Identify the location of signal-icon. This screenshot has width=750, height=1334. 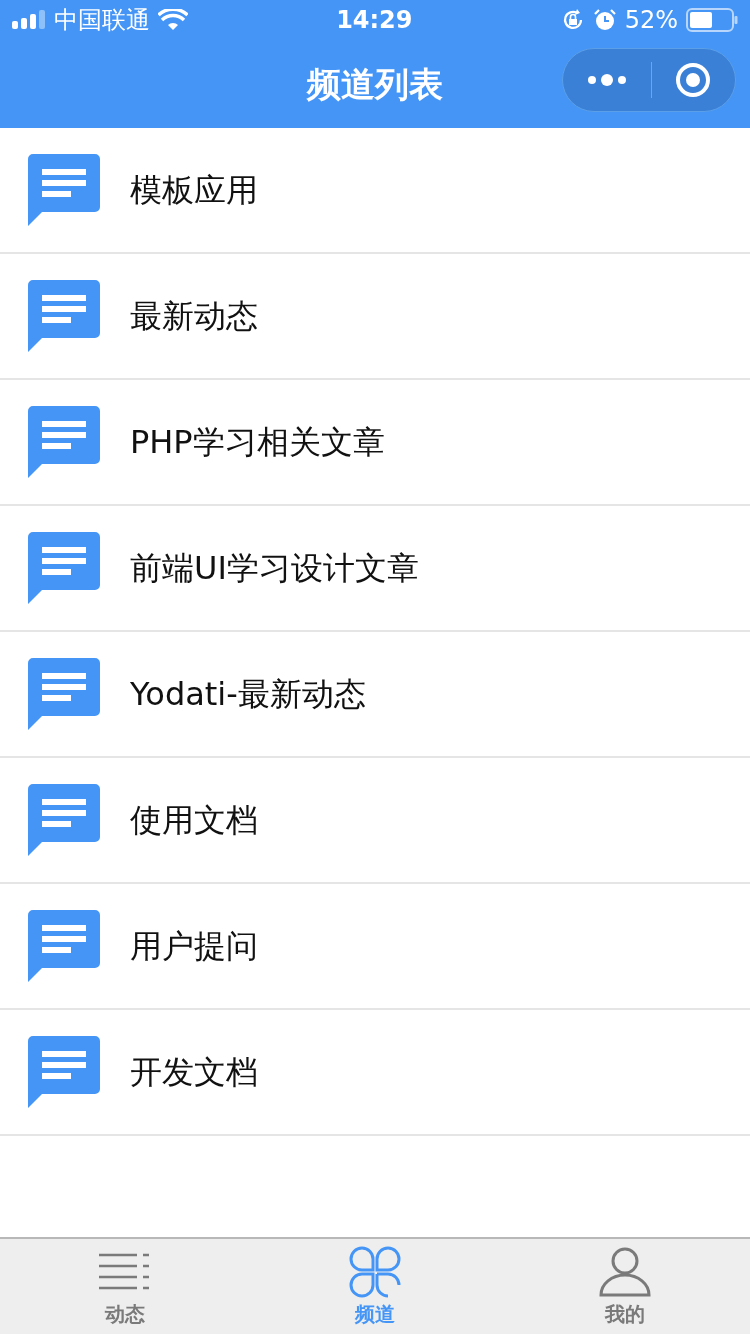
(29, 20).